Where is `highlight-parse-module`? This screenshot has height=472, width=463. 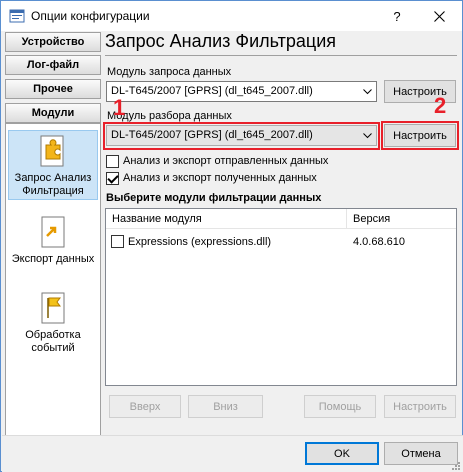 highlight-parse-module is located at coordinates (241, 136).